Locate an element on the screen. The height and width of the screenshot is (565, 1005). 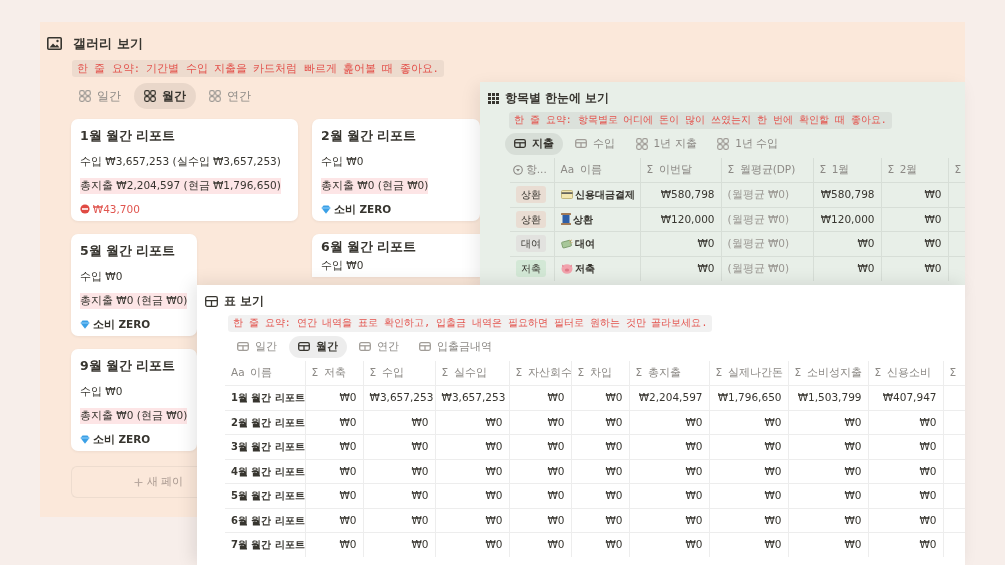
view-tab: 1년 지출 is located at coordinates (666, 143).